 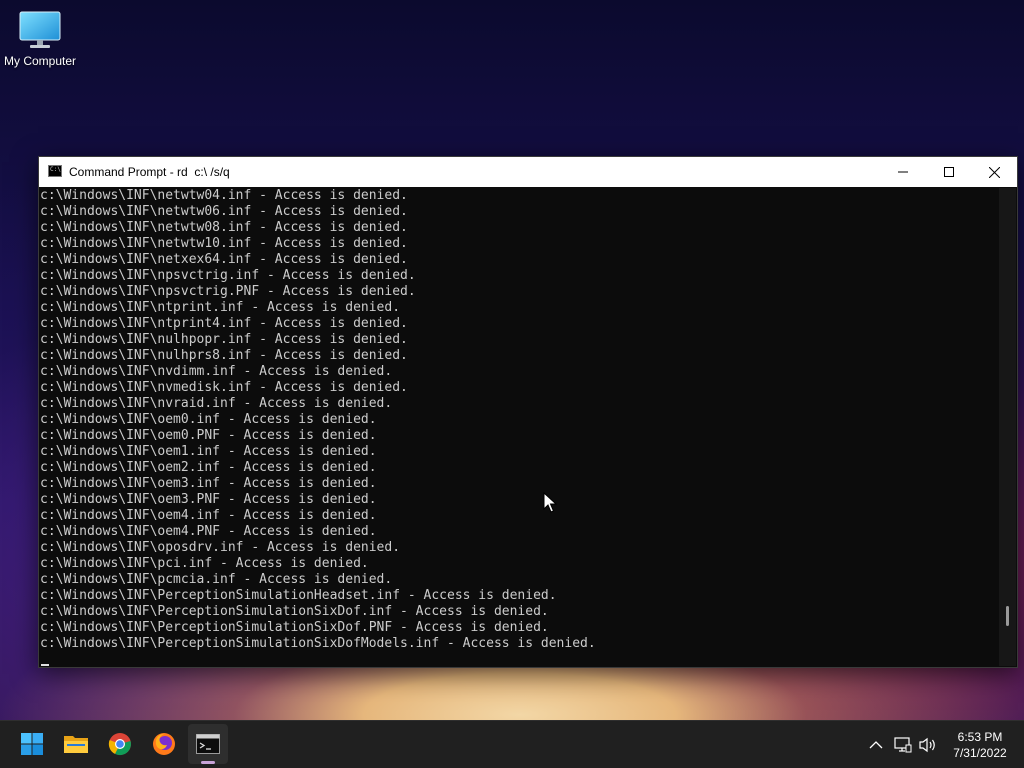 I want to click on folder-icon, so click(x=76, y=744).